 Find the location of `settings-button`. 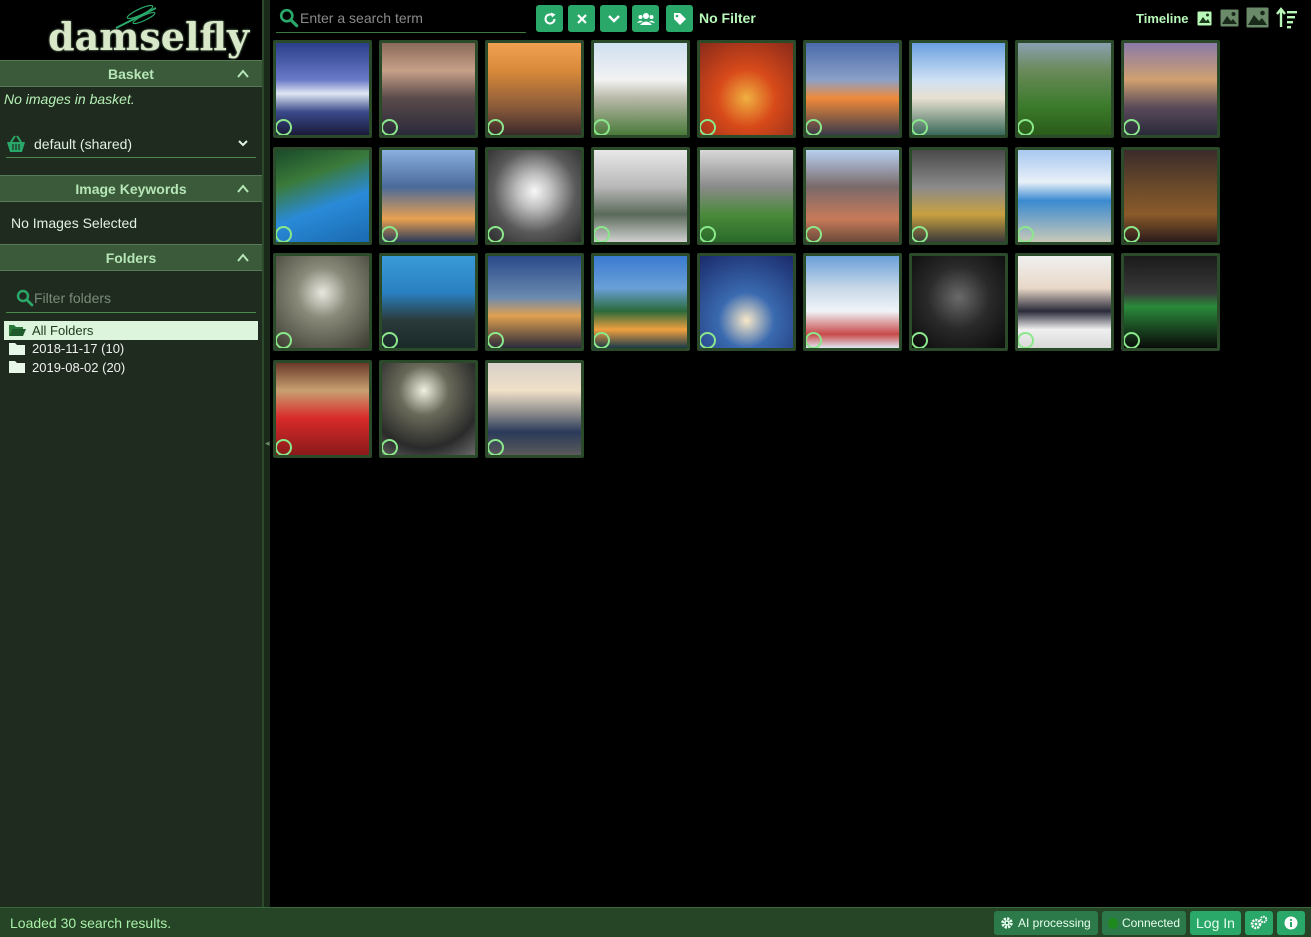

settings-button is located at coordinates (1259, 923).